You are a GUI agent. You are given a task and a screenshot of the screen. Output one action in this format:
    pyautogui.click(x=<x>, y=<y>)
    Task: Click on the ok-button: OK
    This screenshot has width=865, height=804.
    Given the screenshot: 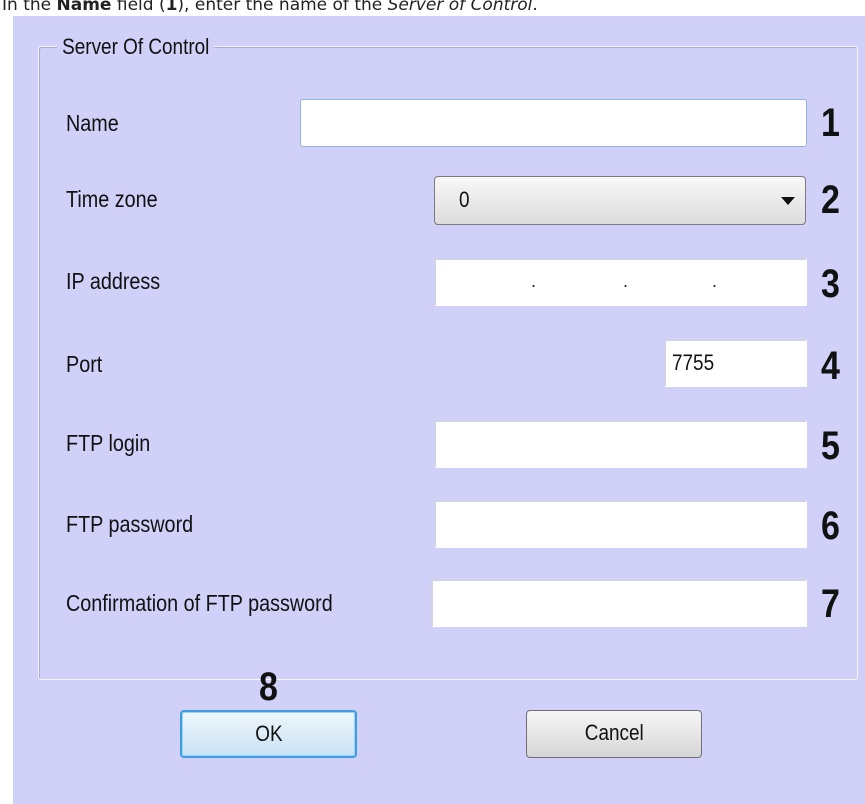 What is the action you would take?
    pyautogui.click(x=268, y=734)
    